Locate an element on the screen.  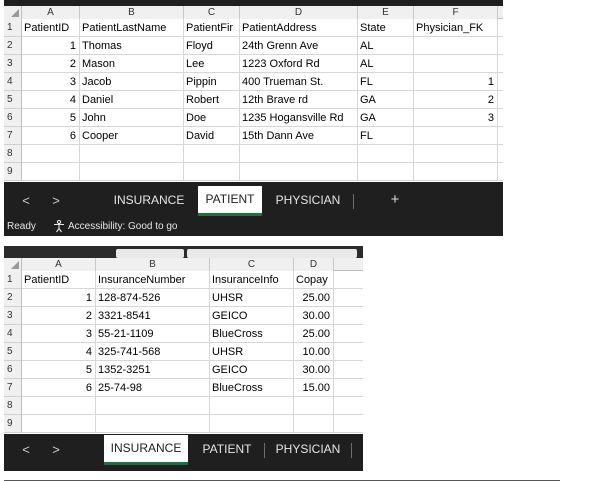
accessibility-icon is located at coordinates (59, 226).